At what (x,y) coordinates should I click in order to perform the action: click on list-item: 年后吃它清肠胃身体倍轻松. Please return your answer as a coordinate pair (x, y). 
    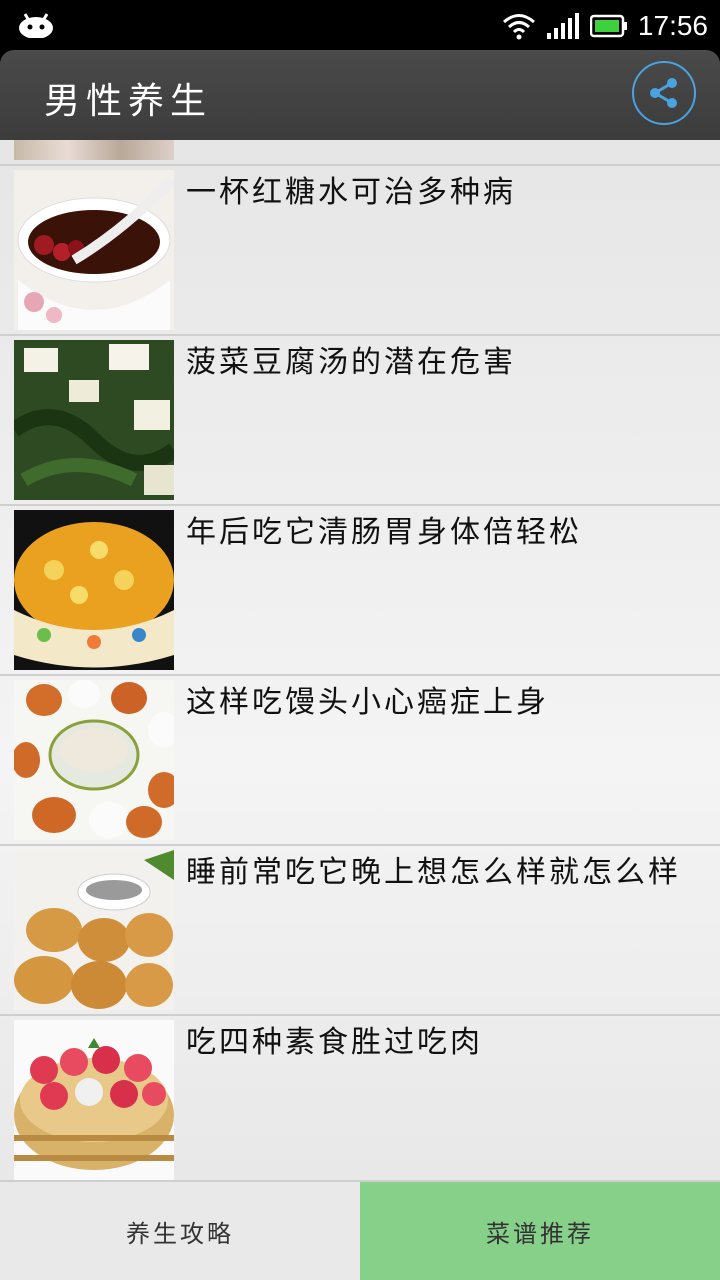
    Looking at the image, I should click on (360, 590).